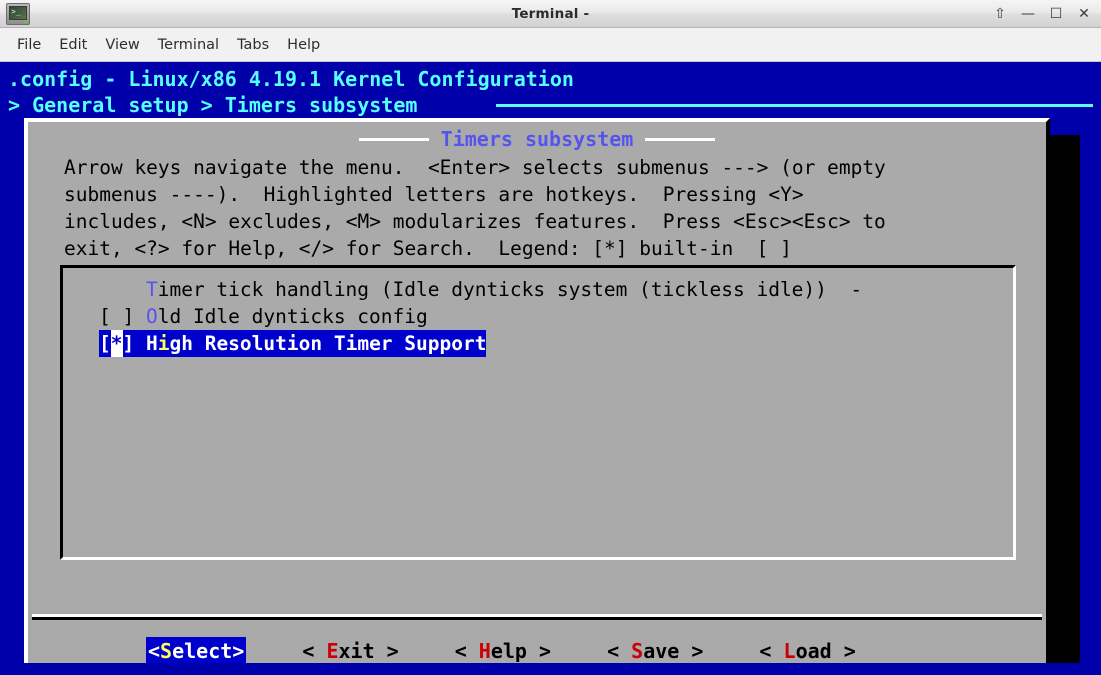 The width and height of the screenshot is (1101, 675). Describe the element at coordinates (73, 45) in the screenshot. I see `menu-edit: Edit` at that location.